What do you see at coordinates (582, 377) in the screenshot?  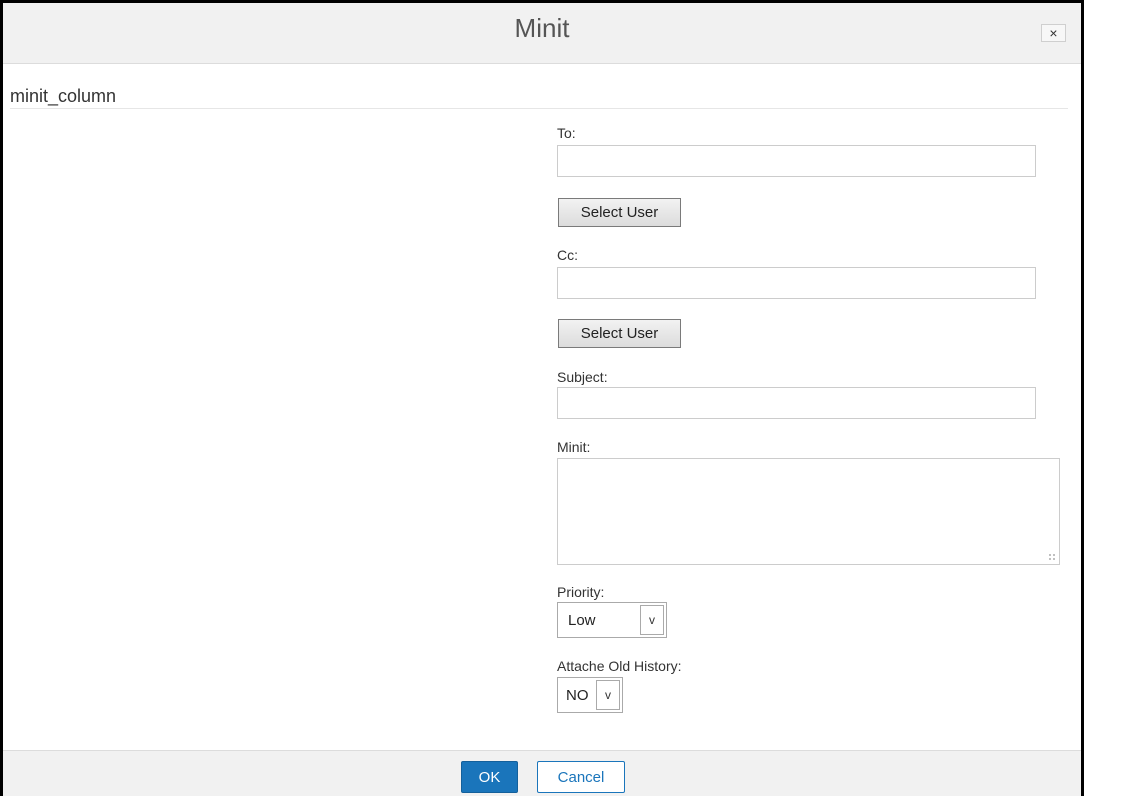 I see `subject-label: Subject:` at bounding box center [582, 377].